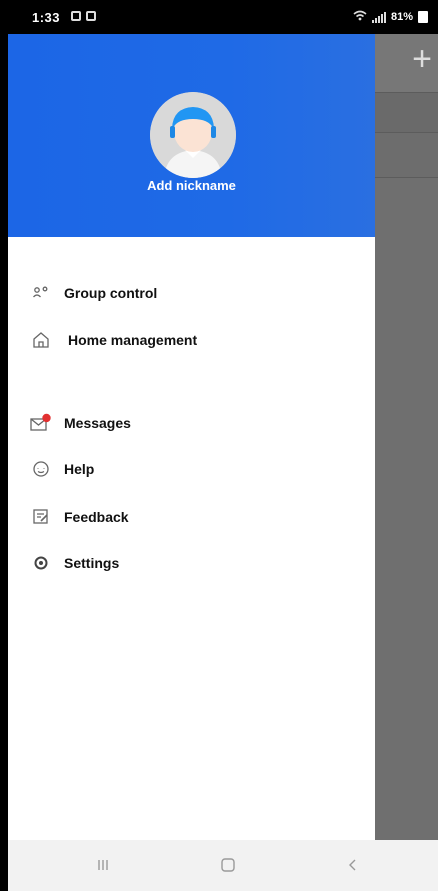  I want to click on menu-item-label: Feedback, so click(96, 517).